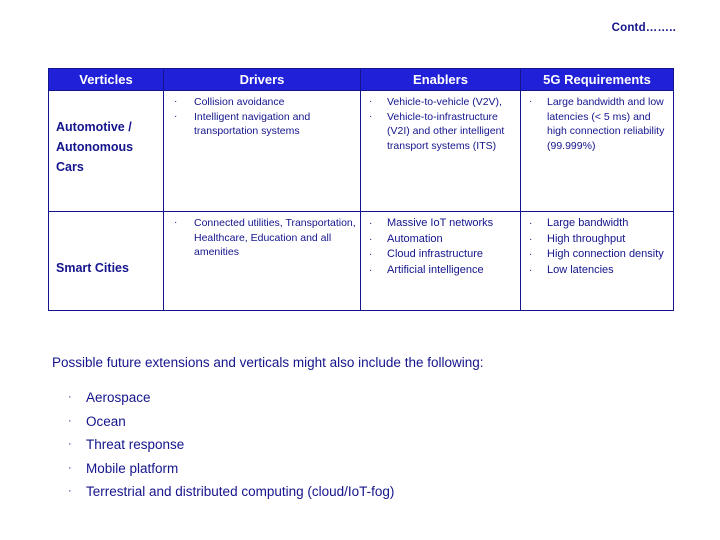 This screenshot has height=540, width=720. Describe the element at coordinates (262, 79) in the screenshot. I see `column-header-drivers: Drivers` at that location.